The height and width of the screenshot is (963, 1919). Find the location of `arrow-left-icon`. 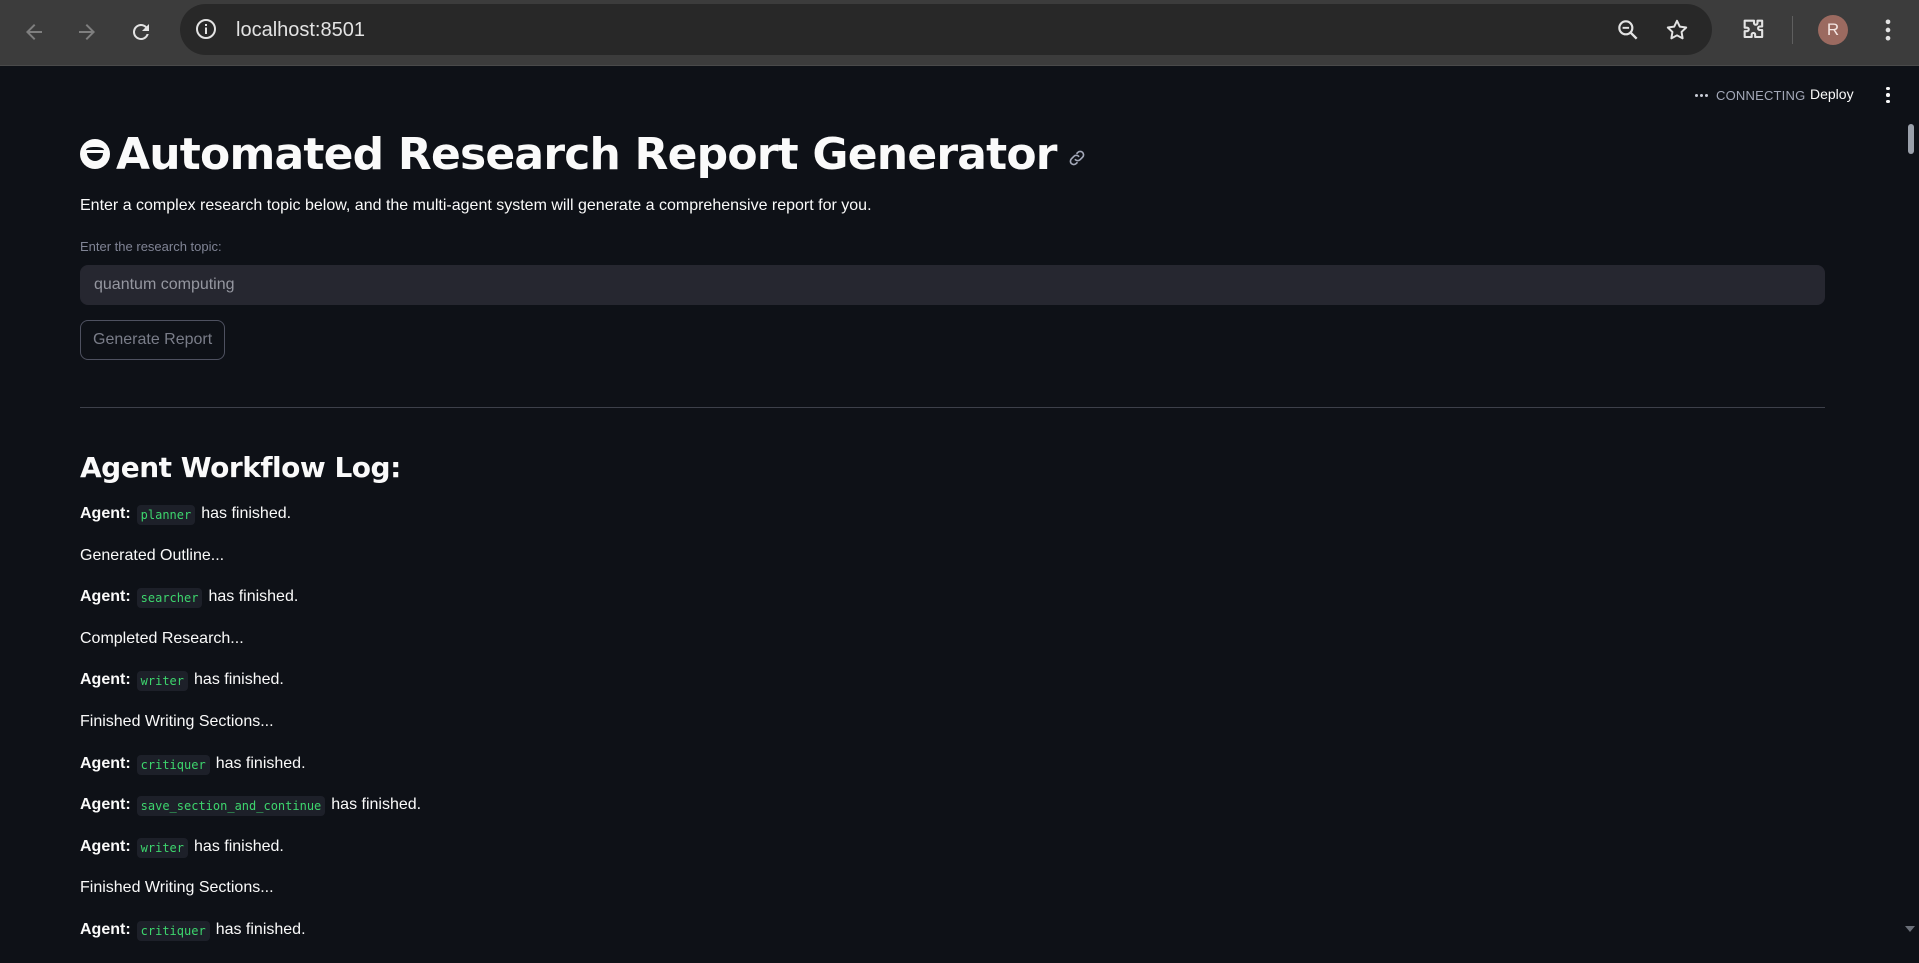

arrow-left-icon is located at coordinates (34, 32).